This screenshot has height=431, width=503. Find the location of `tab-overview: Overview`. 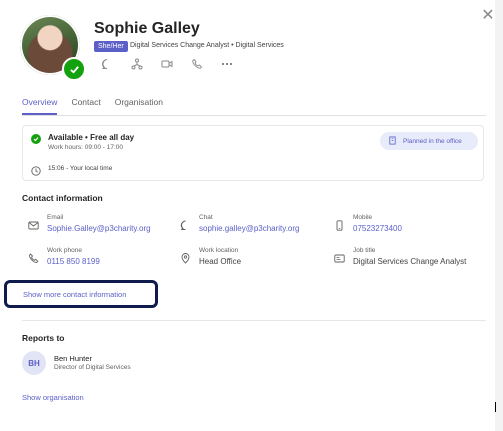

tab-overview: Overview is located at coordinates (40, 106).